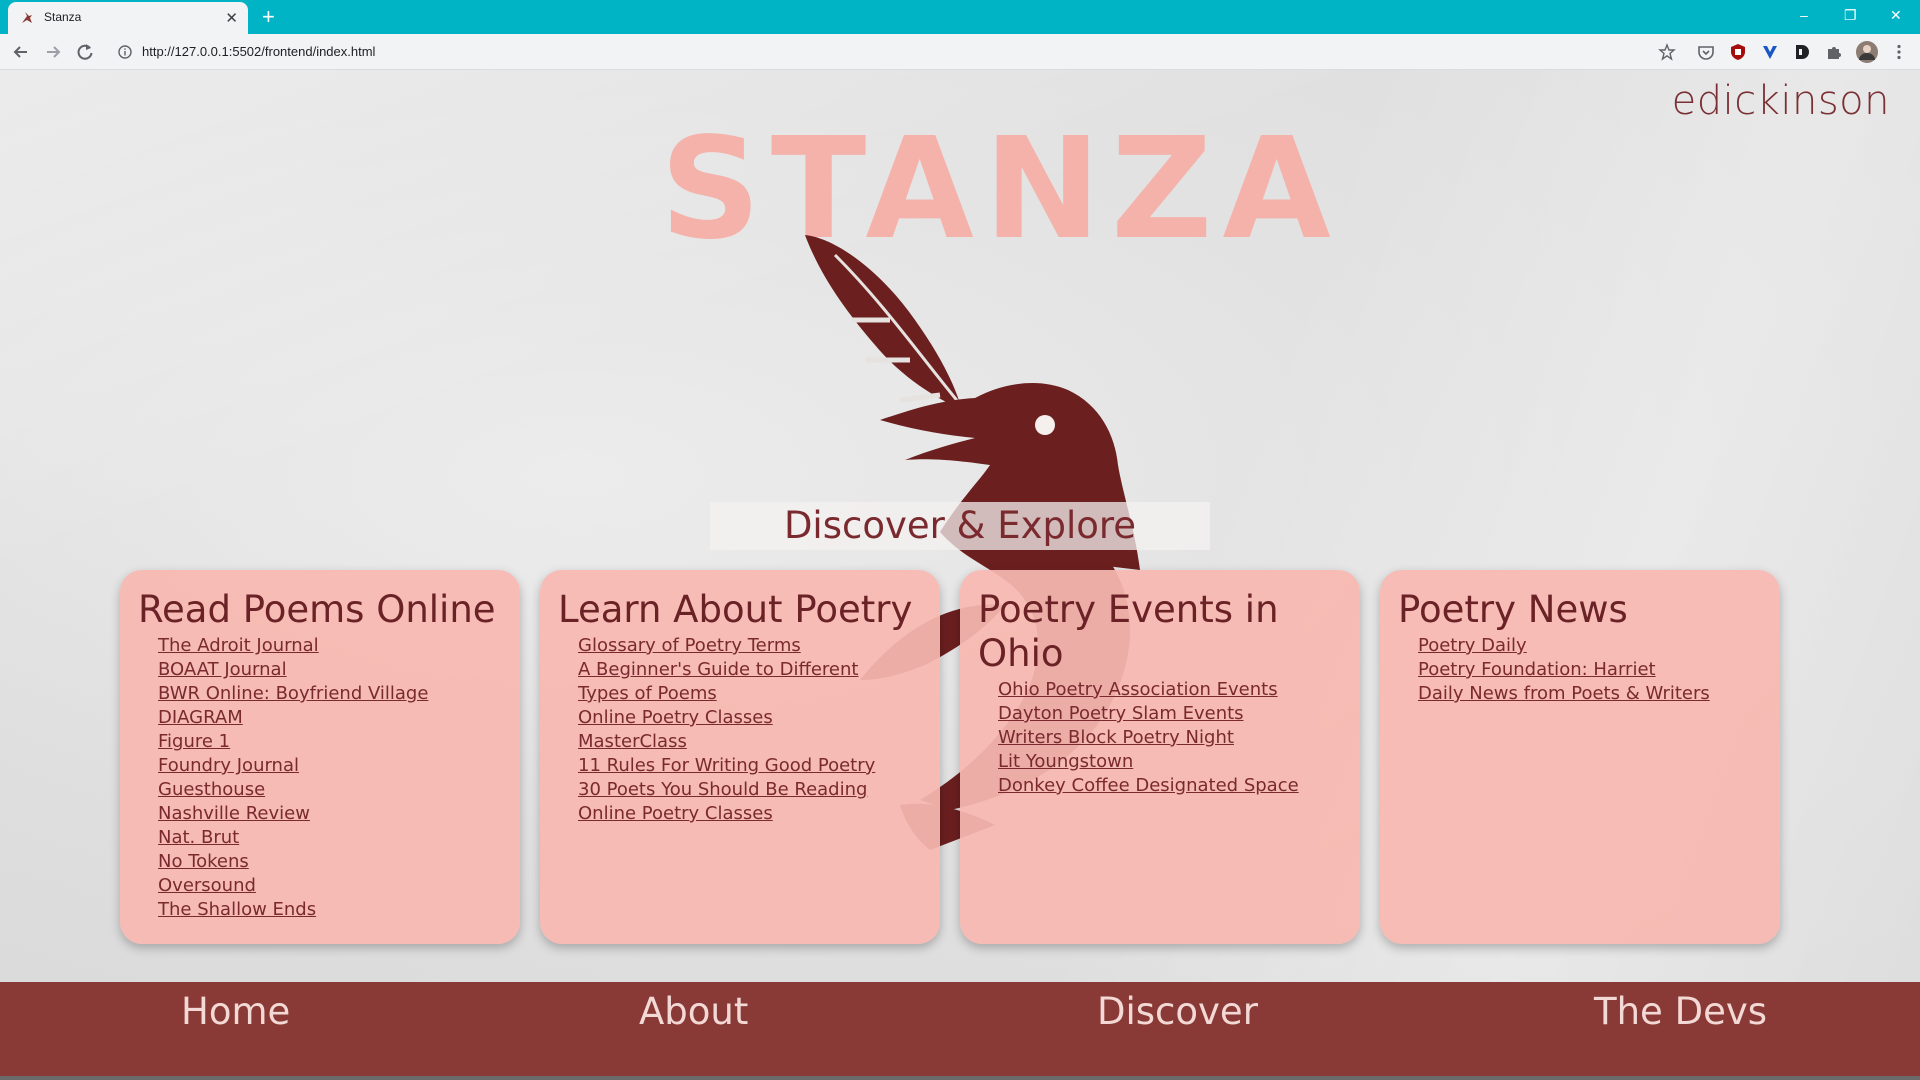 The width and height of the screenshot is (1920, 1080). Describe the element at coordinates (207, 885) in the screenshot. I see `link-oversound: Oversound` at that location.